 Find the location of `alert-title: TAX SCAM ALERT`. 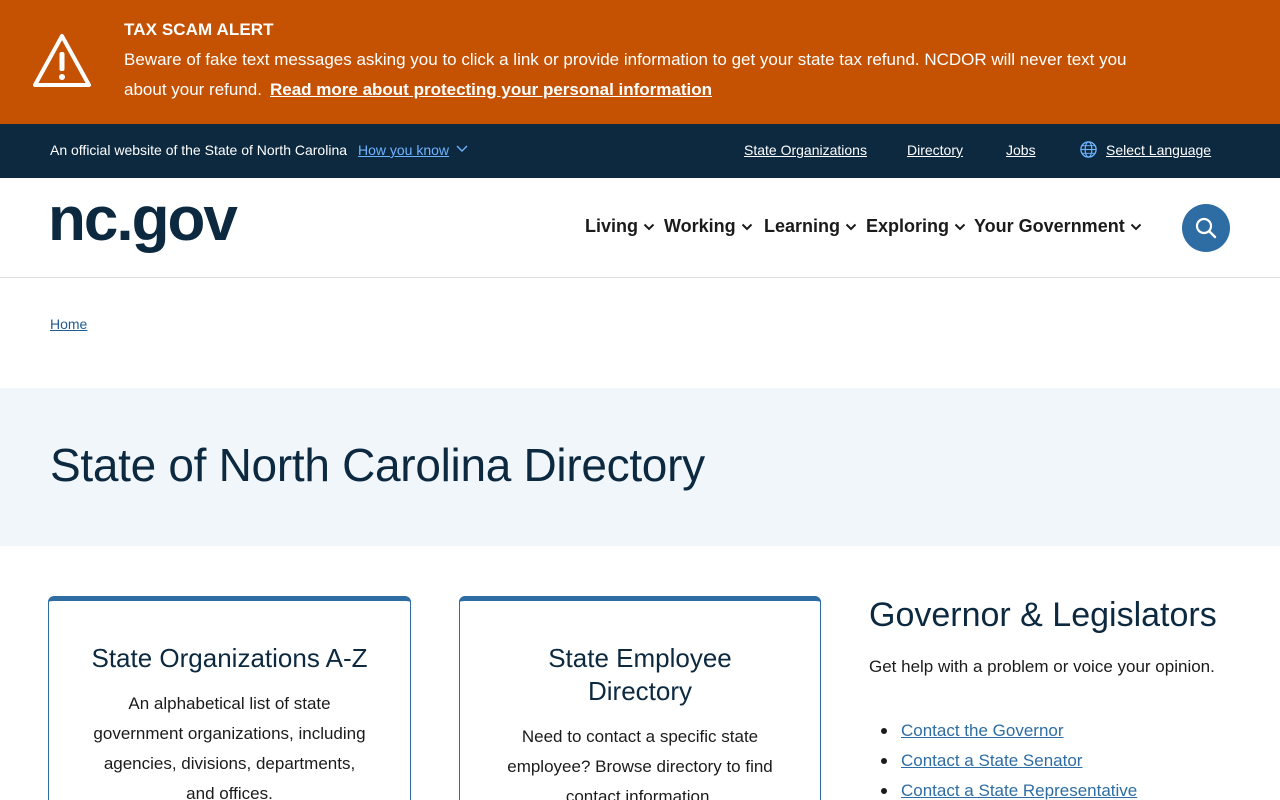

alert-title: TAX SCAM ALERT is located at coordinates (199, 29).